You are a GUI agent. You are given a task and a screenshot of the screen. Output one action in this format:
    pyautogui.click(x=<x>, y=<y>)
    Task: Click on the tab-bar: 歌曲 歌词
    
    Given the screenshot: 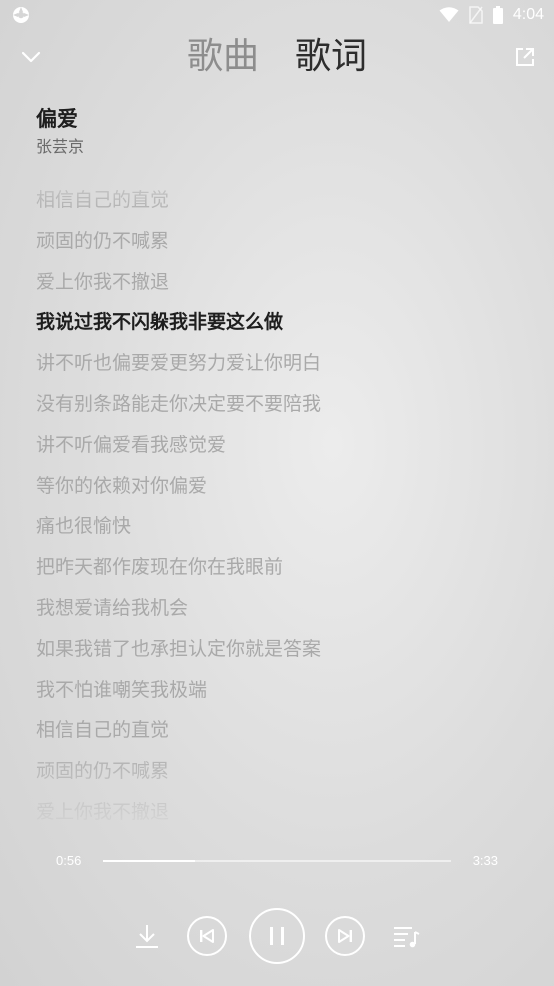 What is the action you would take?
    pyautogui.click(x=277, y=57)
    